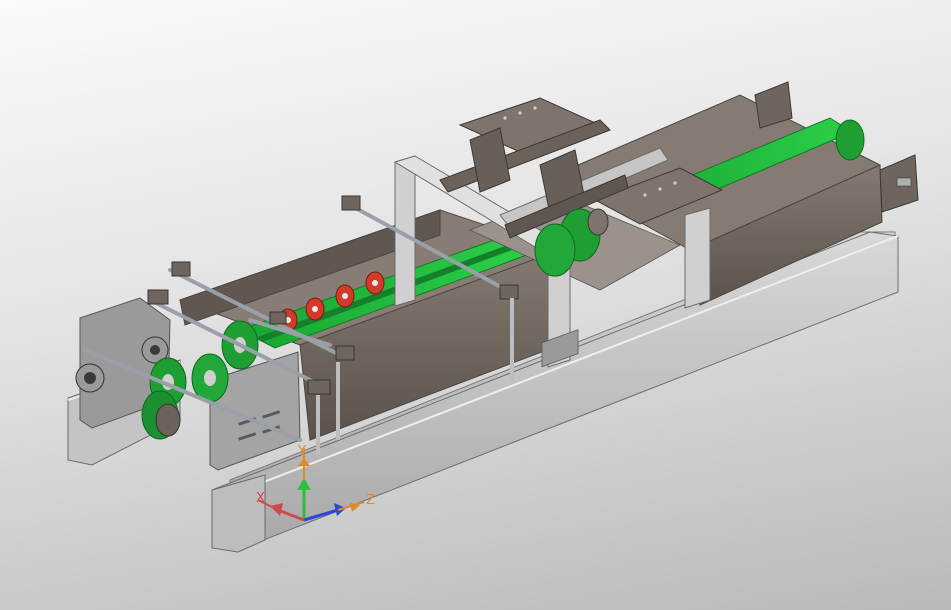  Describe the element at coordinates (370, 500) in the screenshot. I see `triad-z-label: Z` at that location.